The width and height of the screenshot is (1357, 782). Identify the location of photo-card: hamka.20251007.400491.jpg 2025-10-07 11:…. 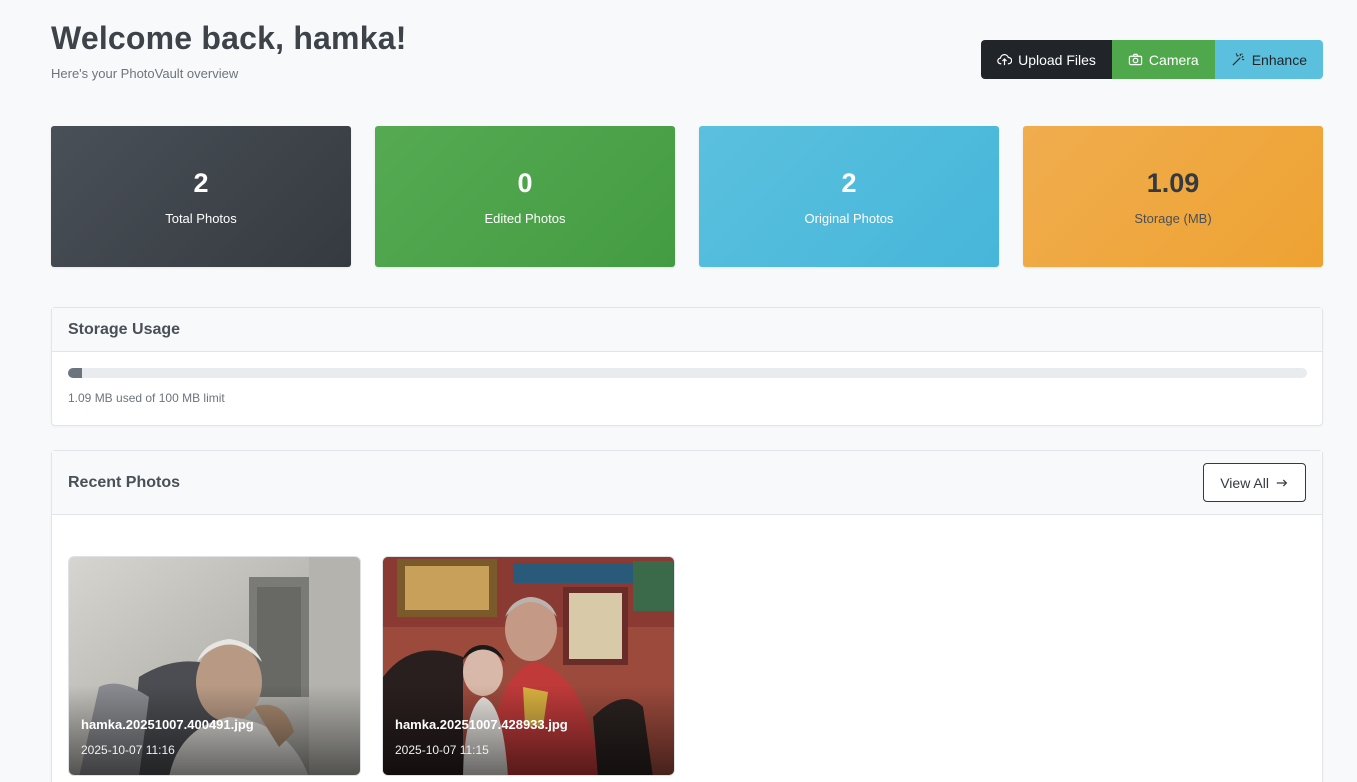
(214, 666).